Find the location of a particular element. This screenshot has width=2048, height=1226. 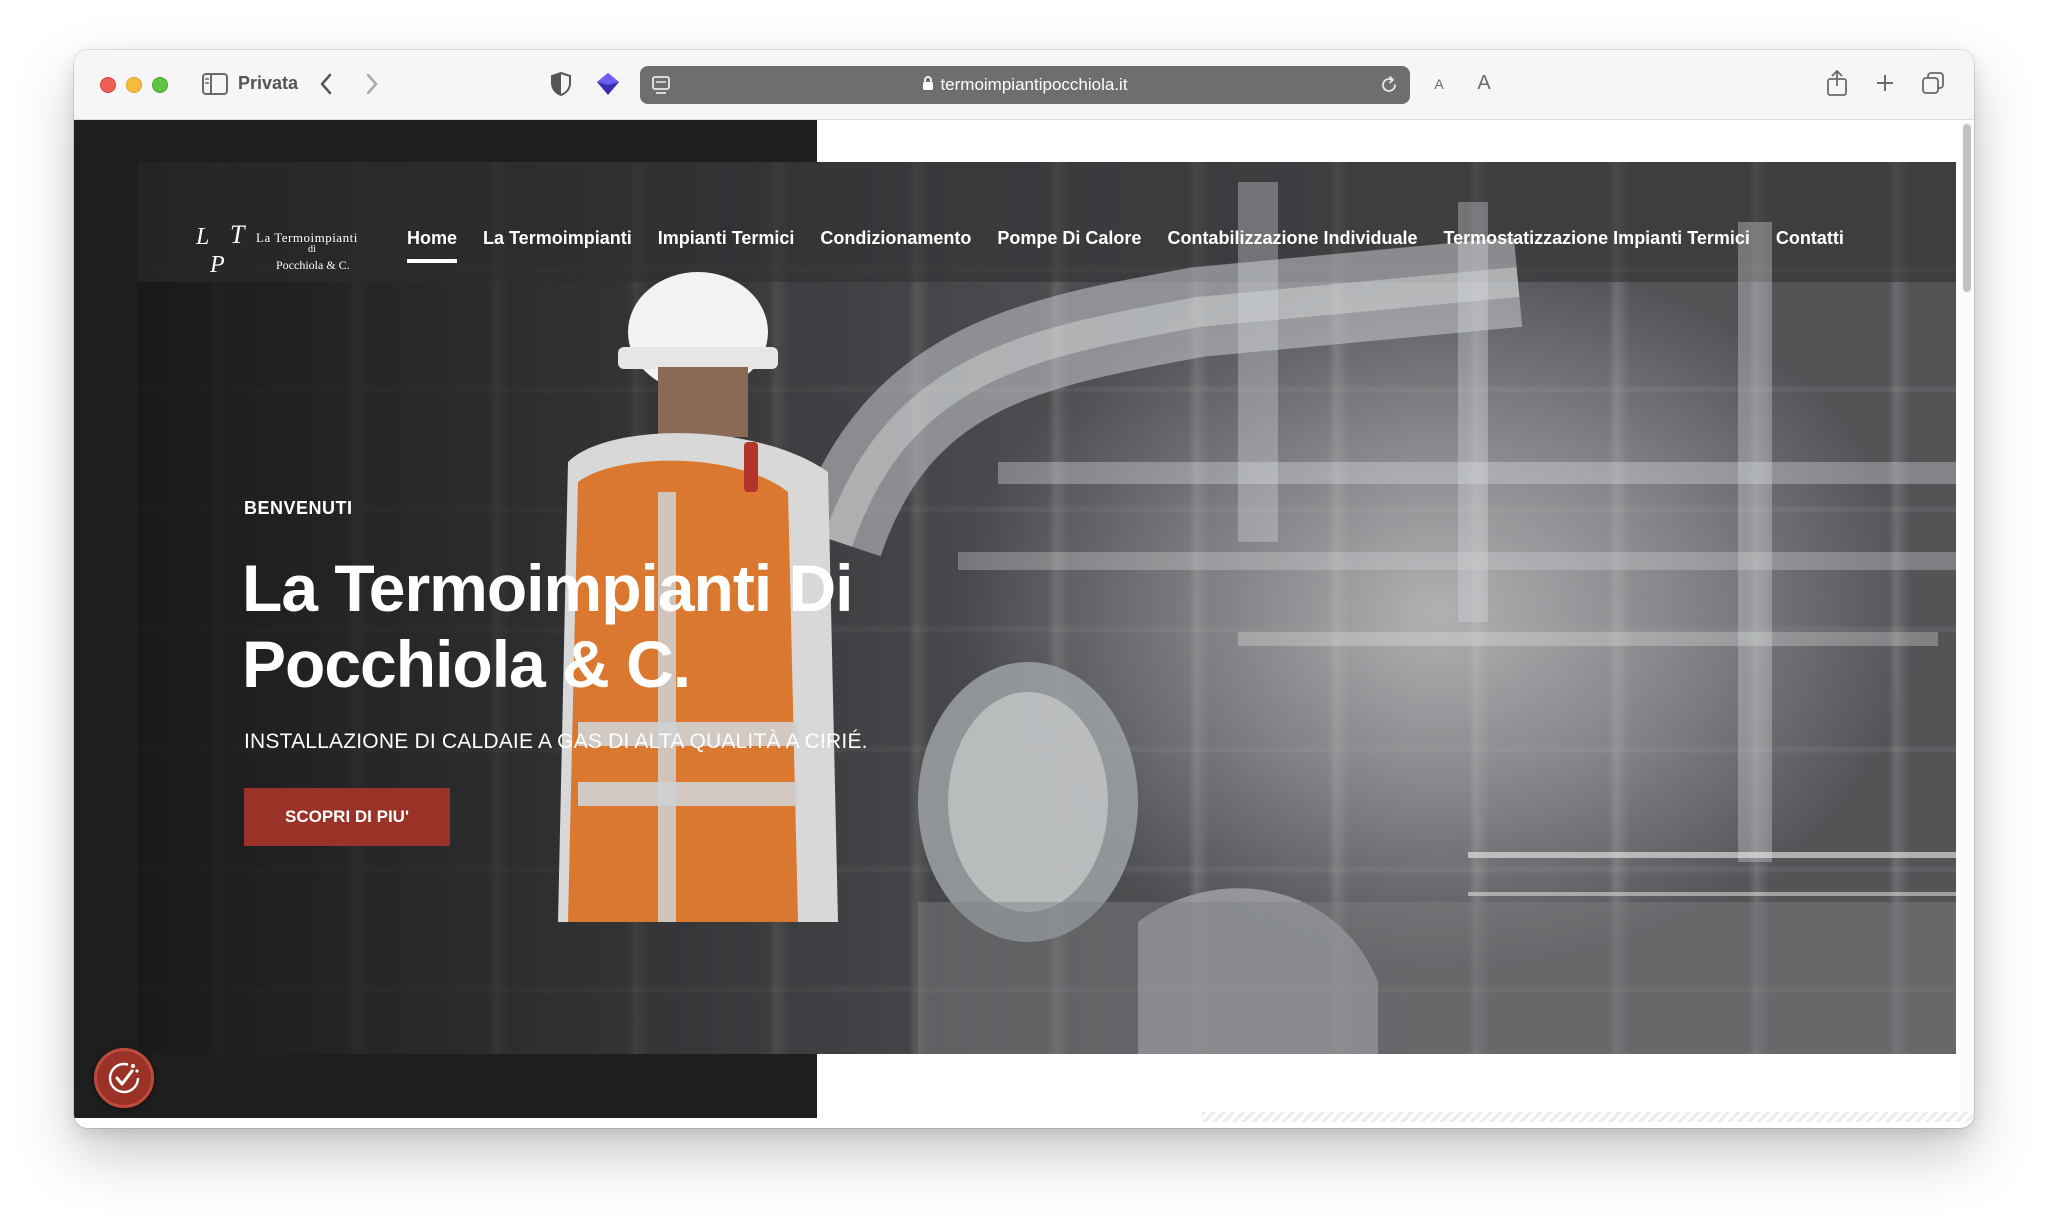

browser-toolbar: Privata termoimpiantipocchiola.it A A is located at coordinates (1024, 85).